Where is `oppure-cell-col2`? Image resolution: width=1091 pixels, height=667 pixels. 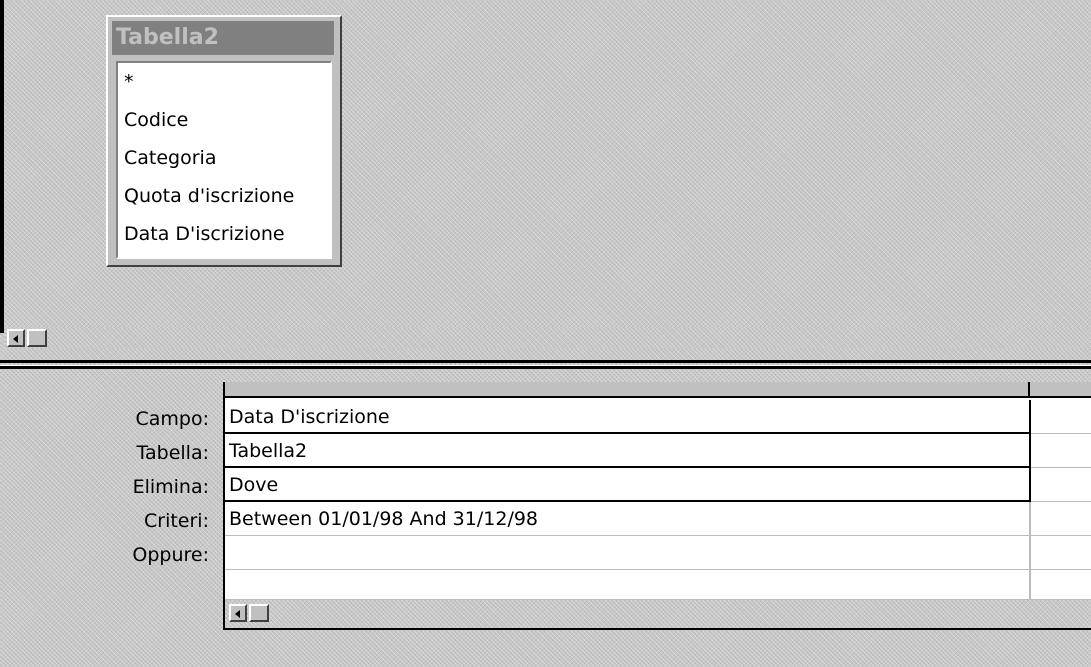 oppure-cell-col2 is located at coordinates (1061, 553).